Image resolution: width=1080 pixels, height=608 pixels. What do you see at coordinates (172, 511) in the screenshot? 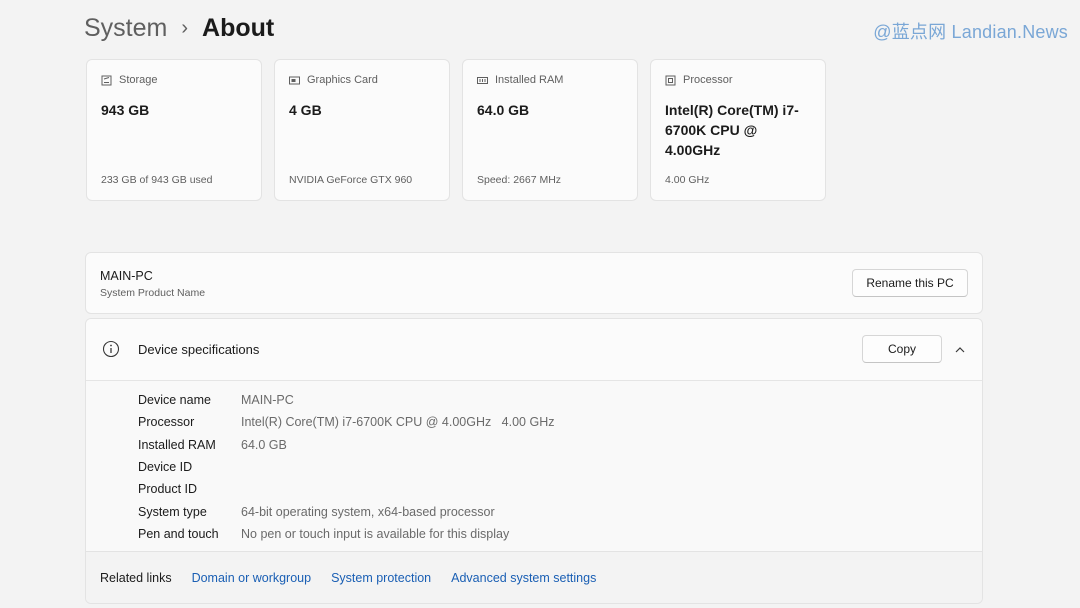
I see `spec-key: System type` at bounding box center [172, 511].